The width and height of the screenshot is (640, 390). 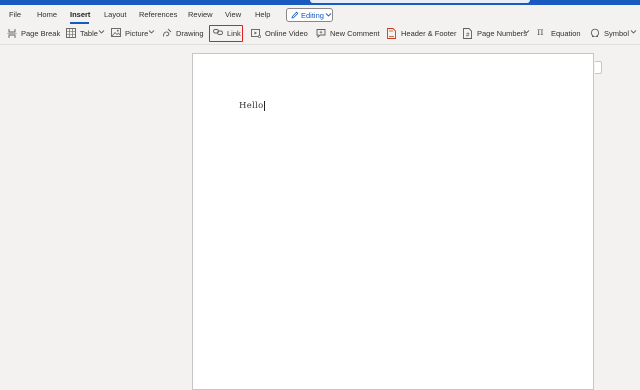 What do you see at coordinates (502, 33) in the screenshot?
I see `page-numbers-label: Page Numbers` at bounding box center [502, 33].